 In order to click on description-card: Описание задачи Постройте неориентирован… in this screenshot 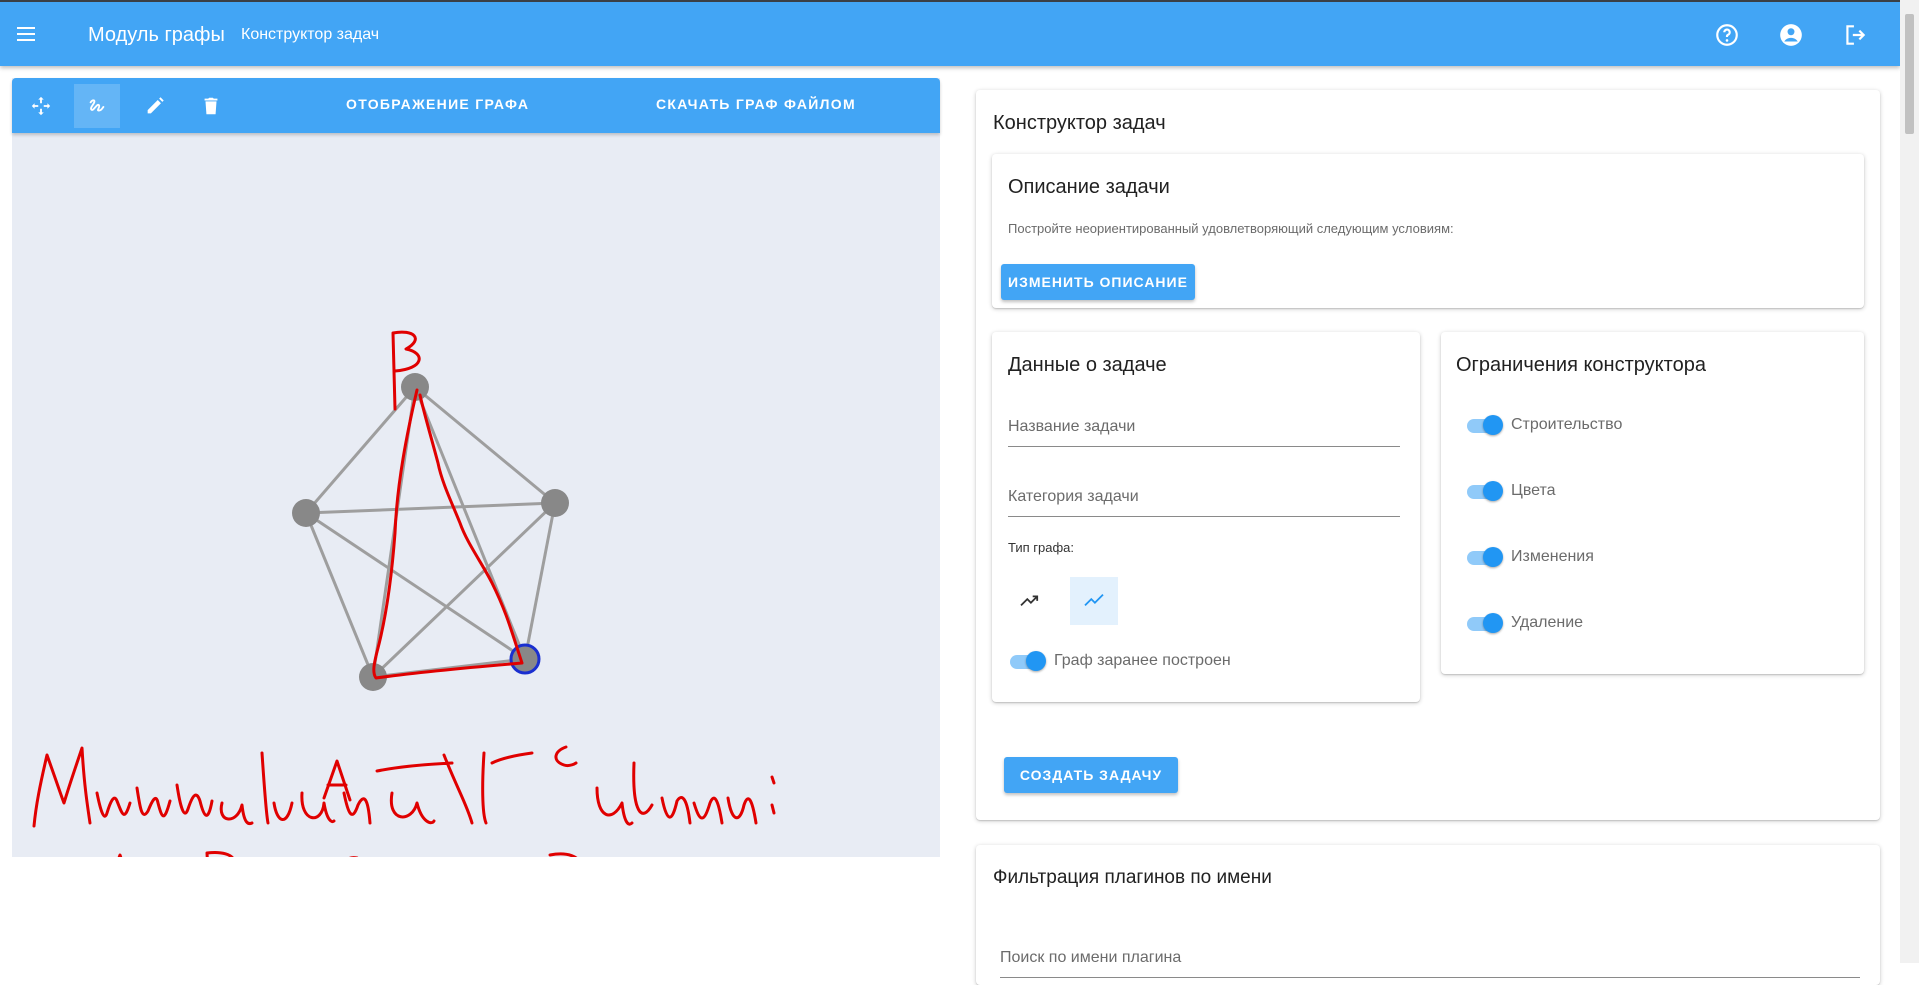, I will do `click(1428, 231)`.